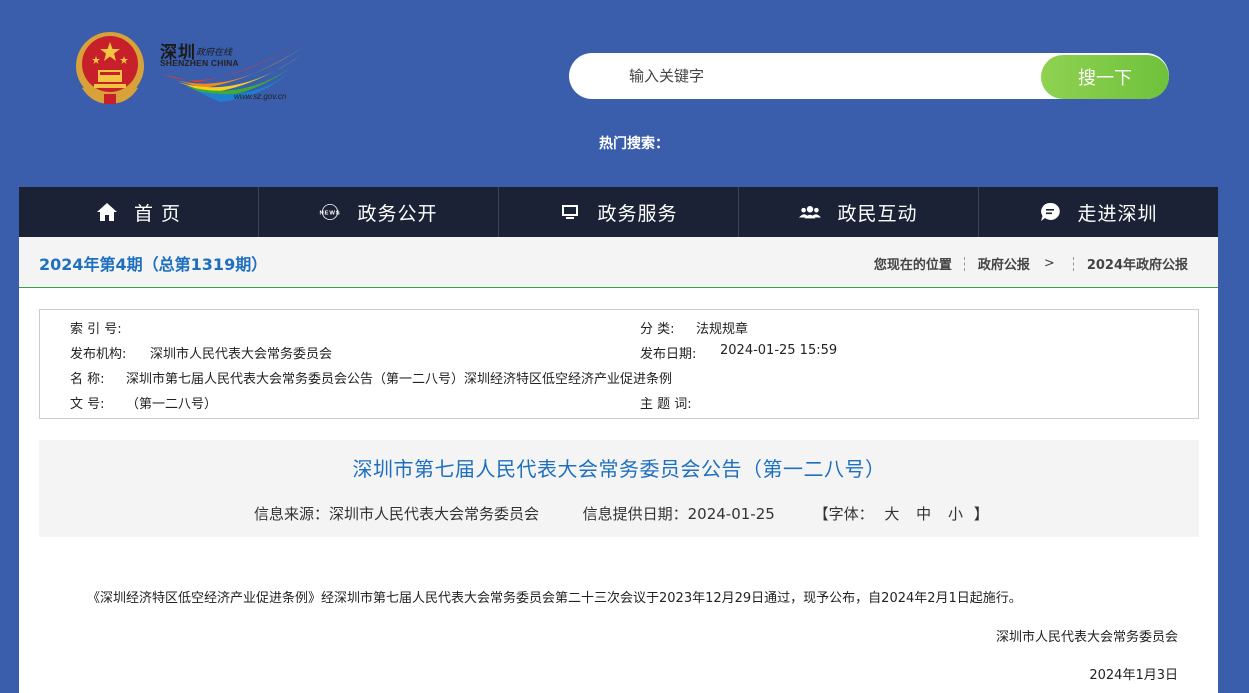  I want to click on nav-label: 政务公开, so click(397, 213).